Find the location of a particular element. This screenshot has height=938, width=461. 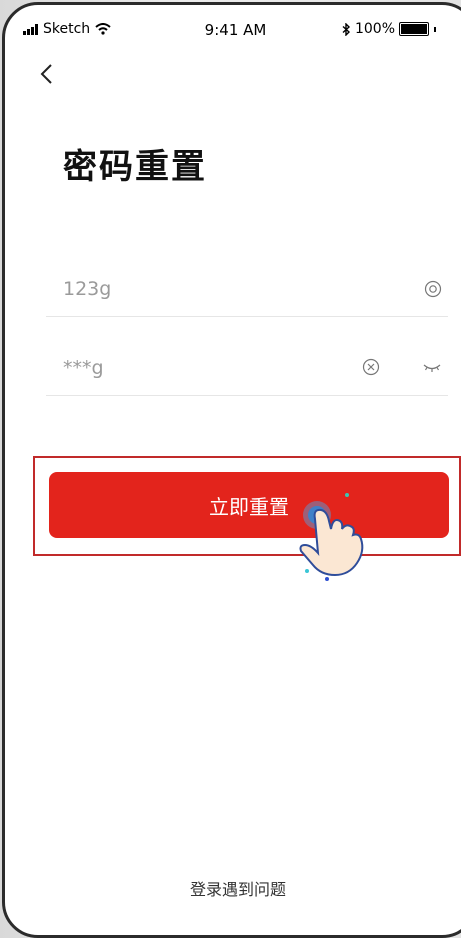

confirm-password-field: ***g is located at coordinates (247, 360).